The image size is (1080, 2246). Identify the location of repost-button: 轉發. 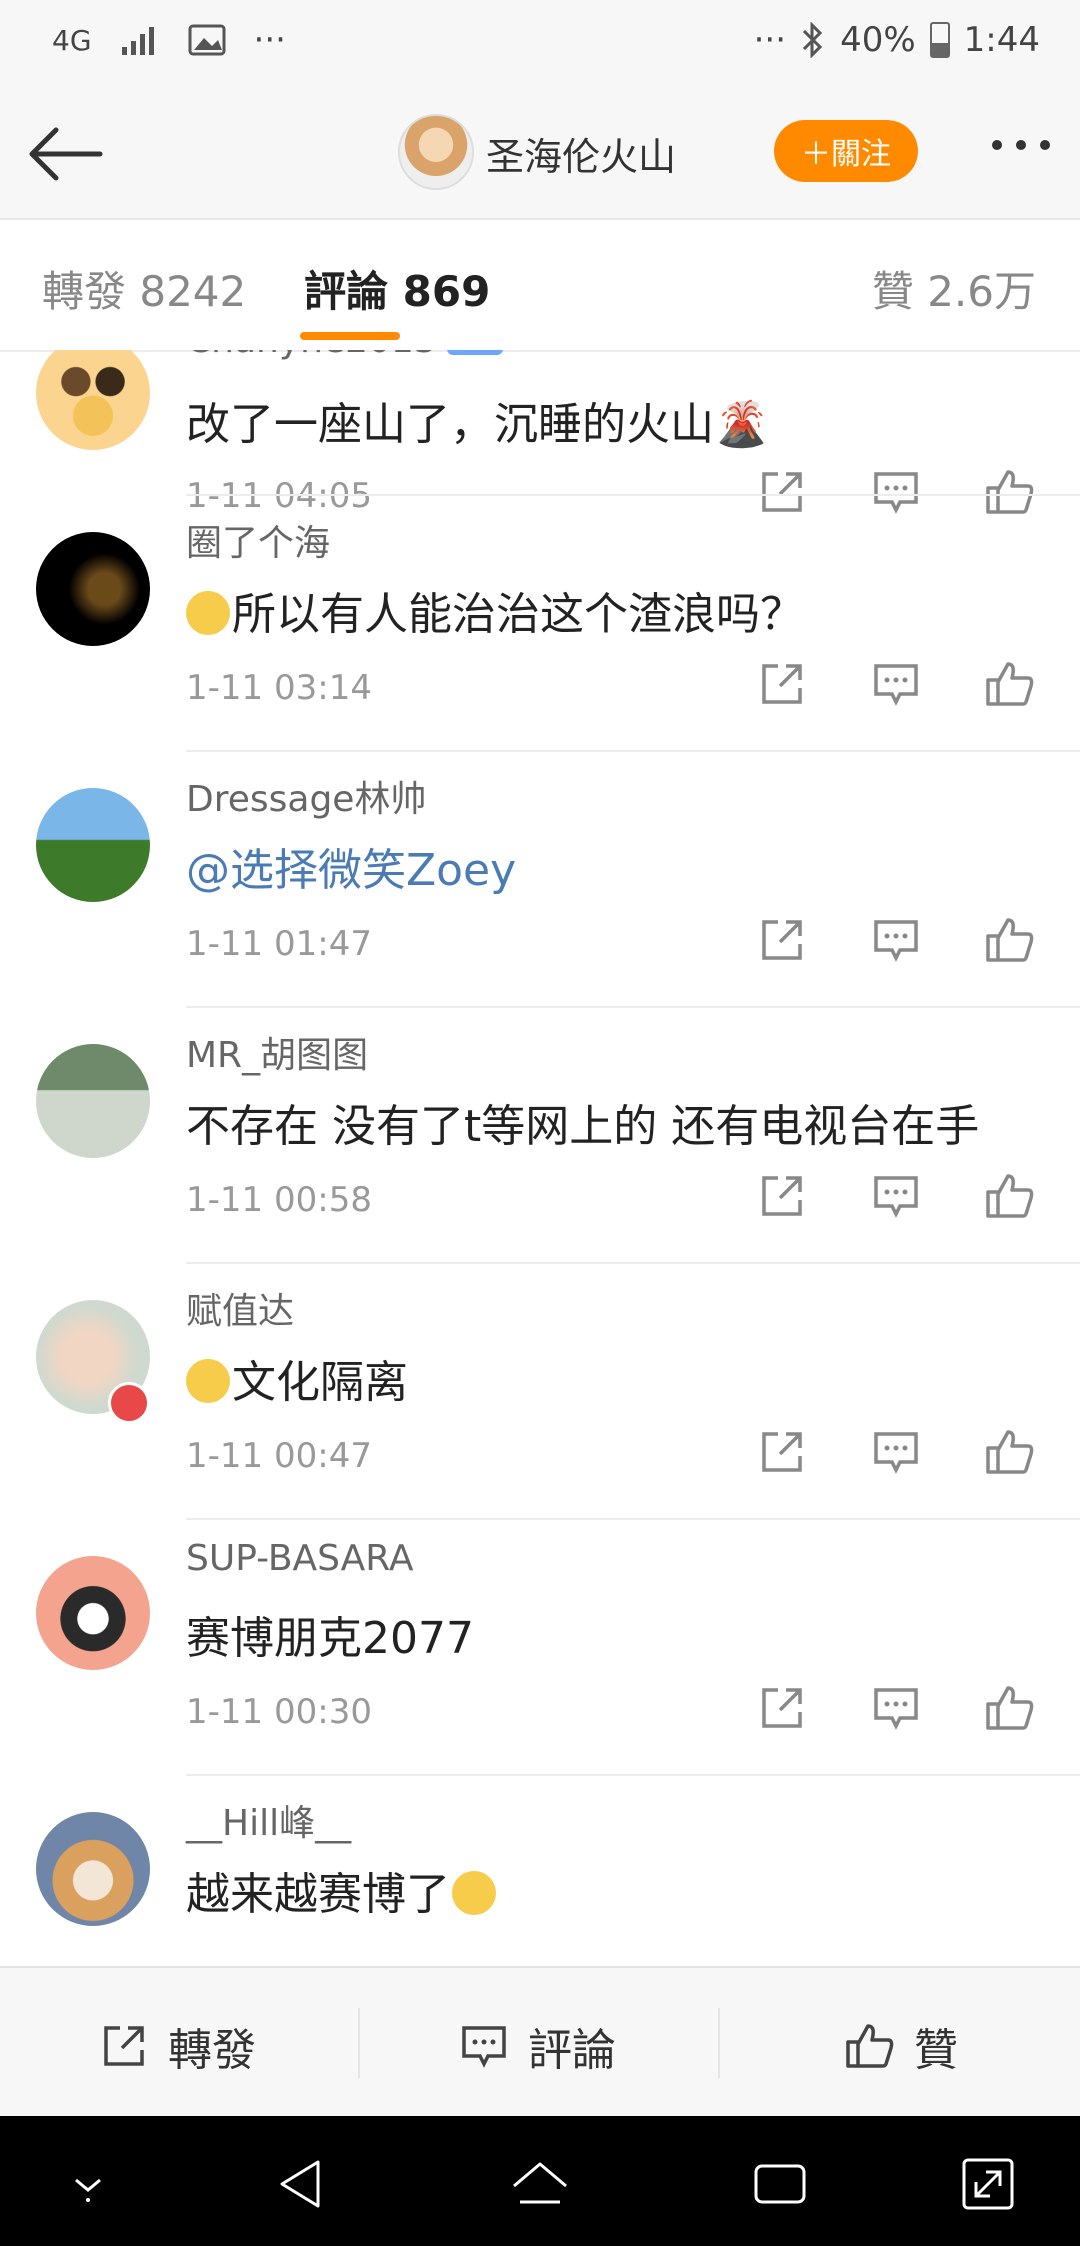
(177, 2046).